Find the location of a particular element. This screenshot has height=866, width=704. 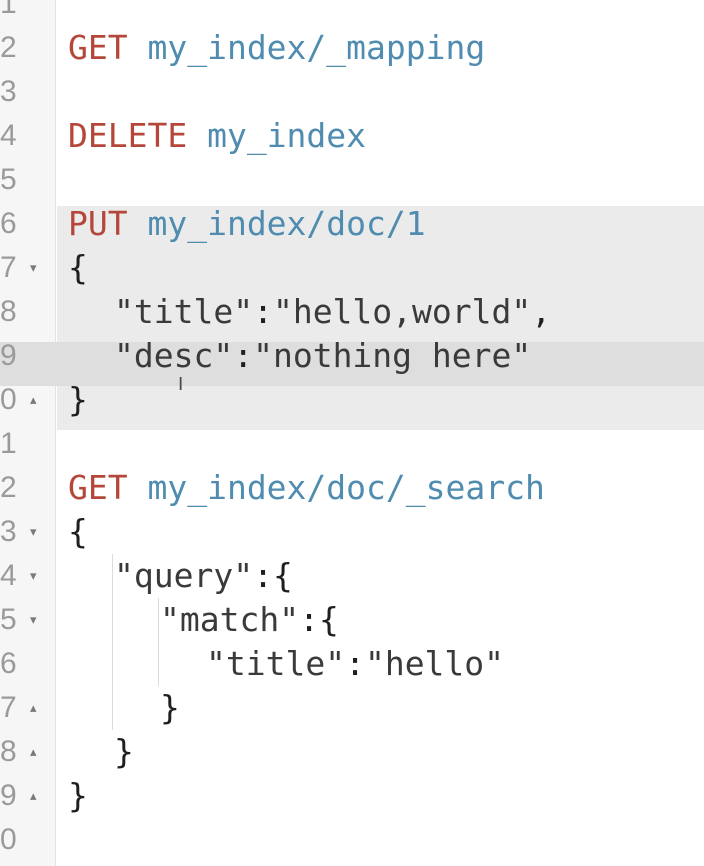

code-line: "match":{ is located at coordinates (249, 620).